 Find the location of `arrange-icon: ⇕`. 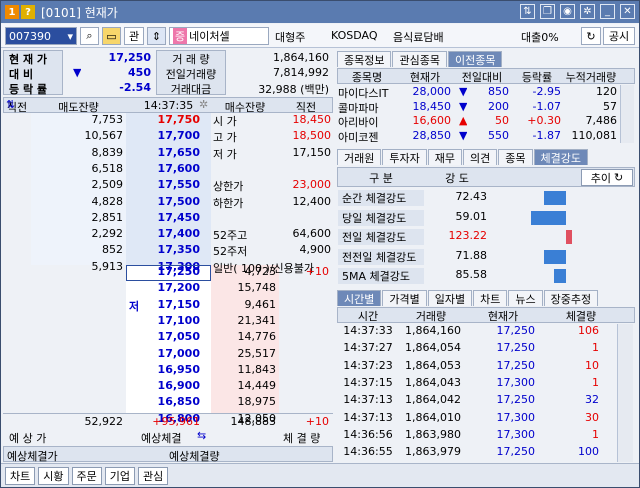

arrange-icon: ⇕ is located at coordinates (156, 36).